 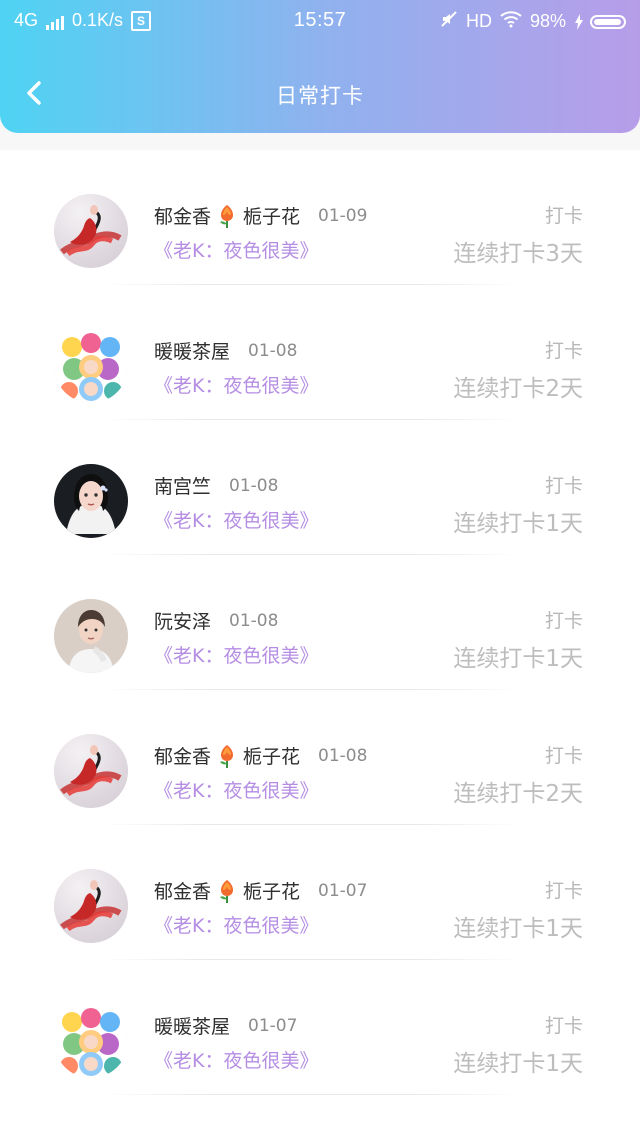 I want to click on list-item: 暖暖茶屋 01-08 《老K：夜色很美》 打卡 连续打卡2天, so click(x=320, y=352).